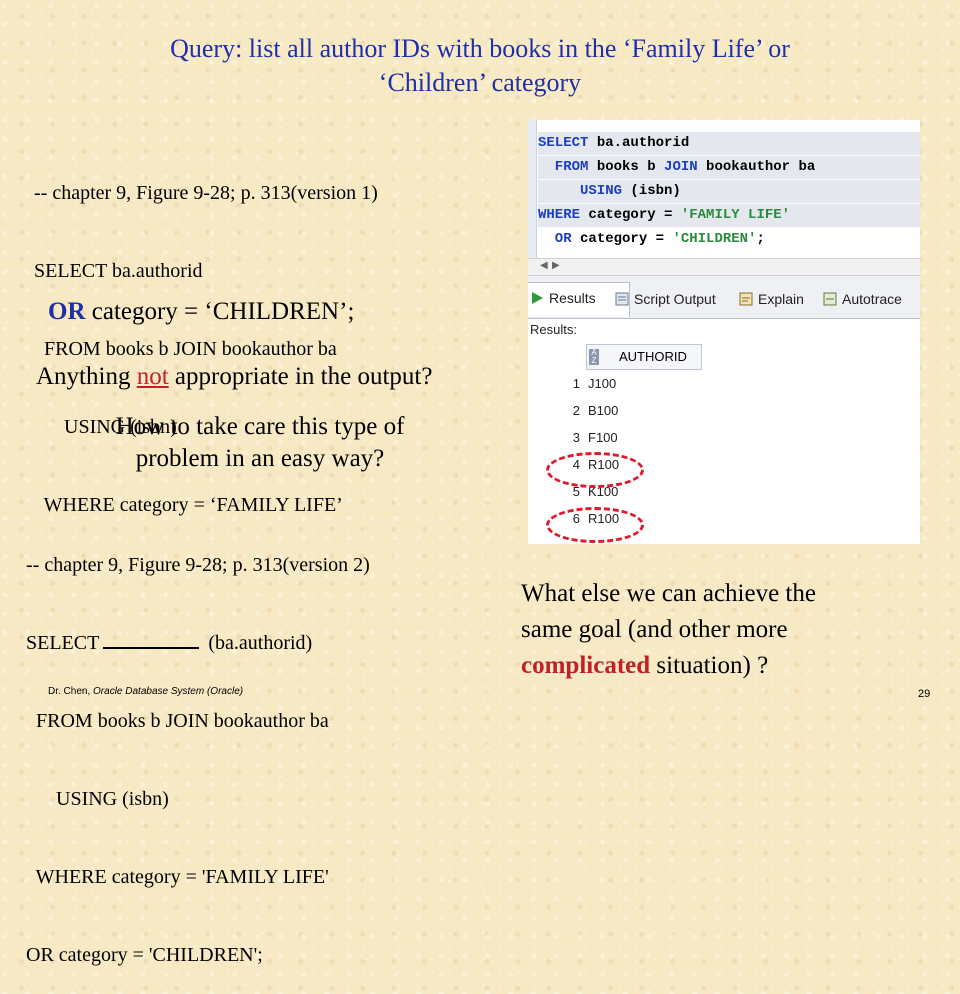  I want to click on row-number: 2, so click(576, 410).